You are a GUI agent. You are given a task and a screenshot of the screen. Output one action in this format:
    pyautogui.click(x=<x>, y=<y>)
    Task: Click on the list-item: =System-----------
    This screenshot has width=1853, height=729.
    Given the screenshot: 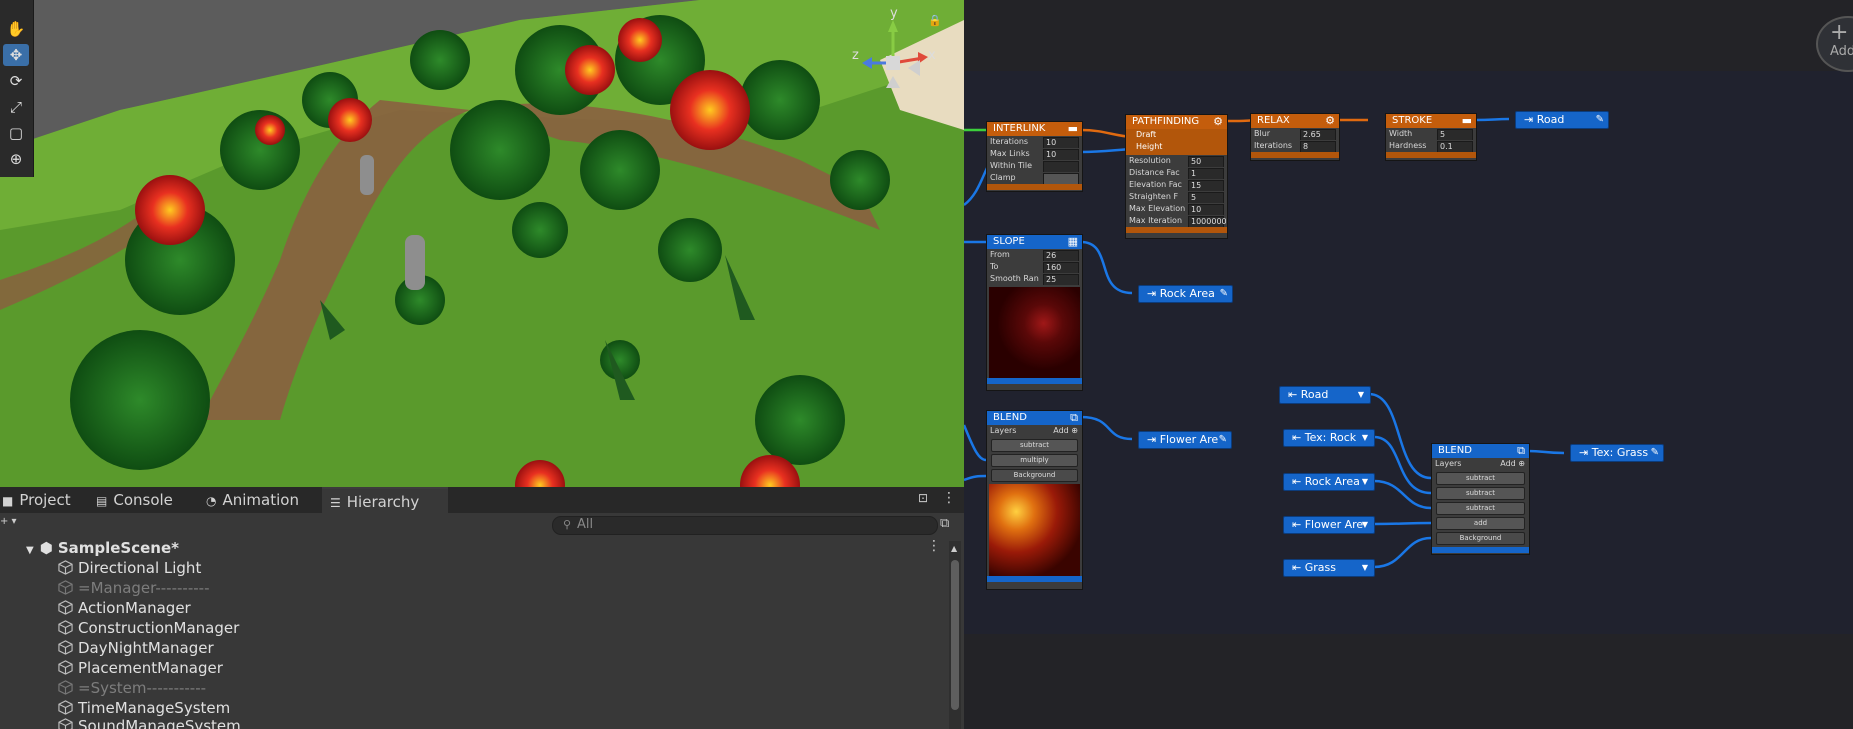 What is the action you would take?
    pyautogui.click(x=132, y=688)
    